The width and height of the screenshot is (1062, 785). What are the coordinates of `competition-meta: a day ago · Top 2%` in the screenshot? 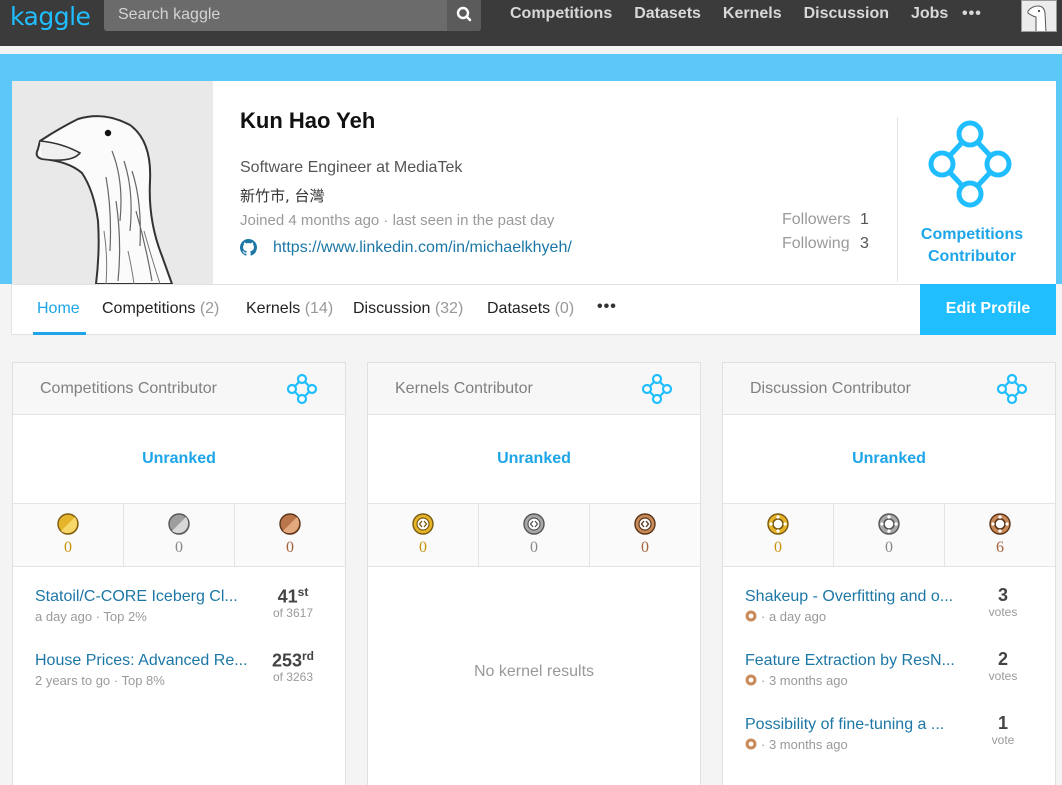 It's located at (91, 616).